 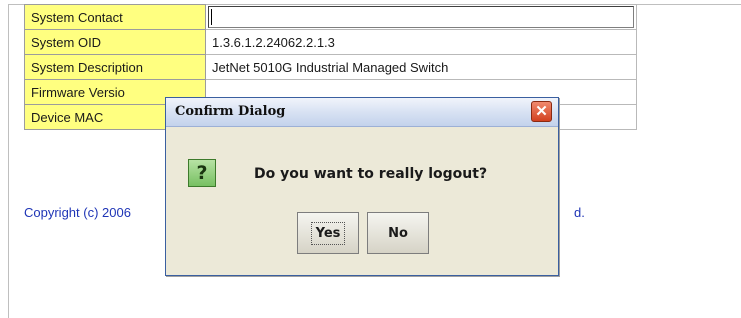 What do you see at coordinates (421, 67) in the screenshot?
I see `system-description-value: JetNet 5010G Industrial Managed Switch` at bounding box center [421, 67].